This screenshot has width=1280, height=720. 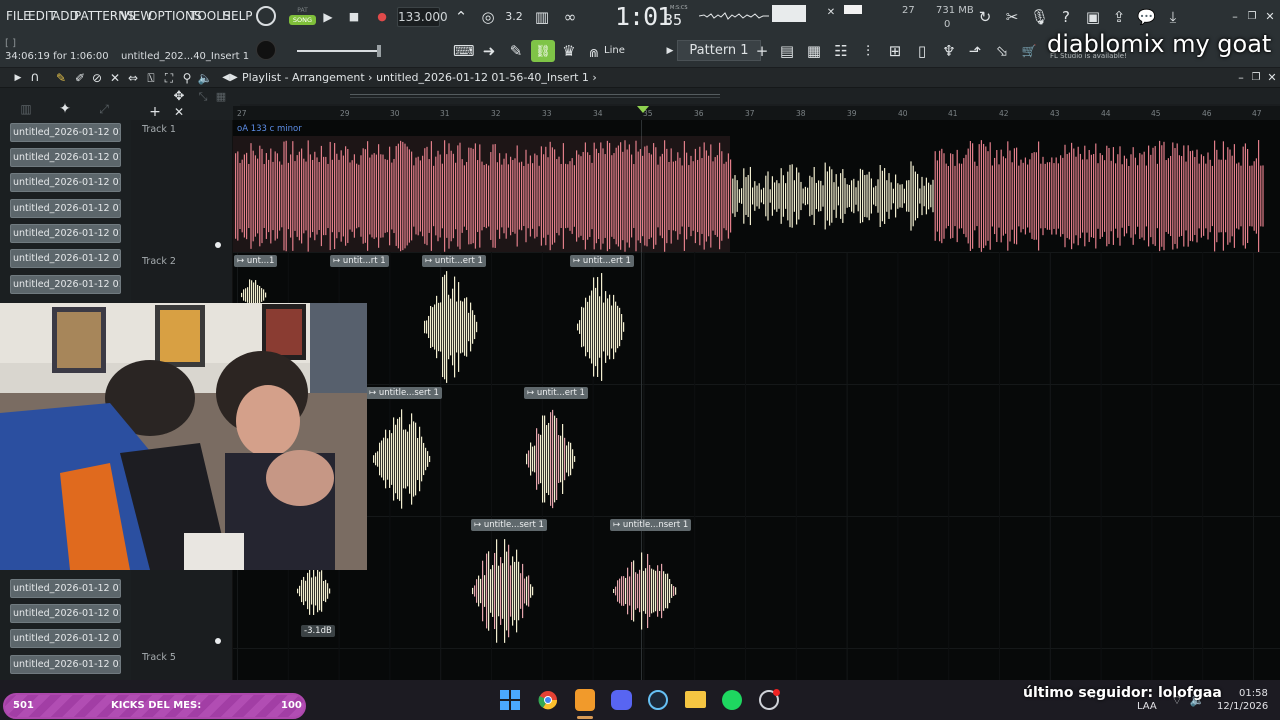 What do you see at coordinates (237, 16) in the screenshot?
I see `menu-help: HELP` at bounding box center [237, 16].